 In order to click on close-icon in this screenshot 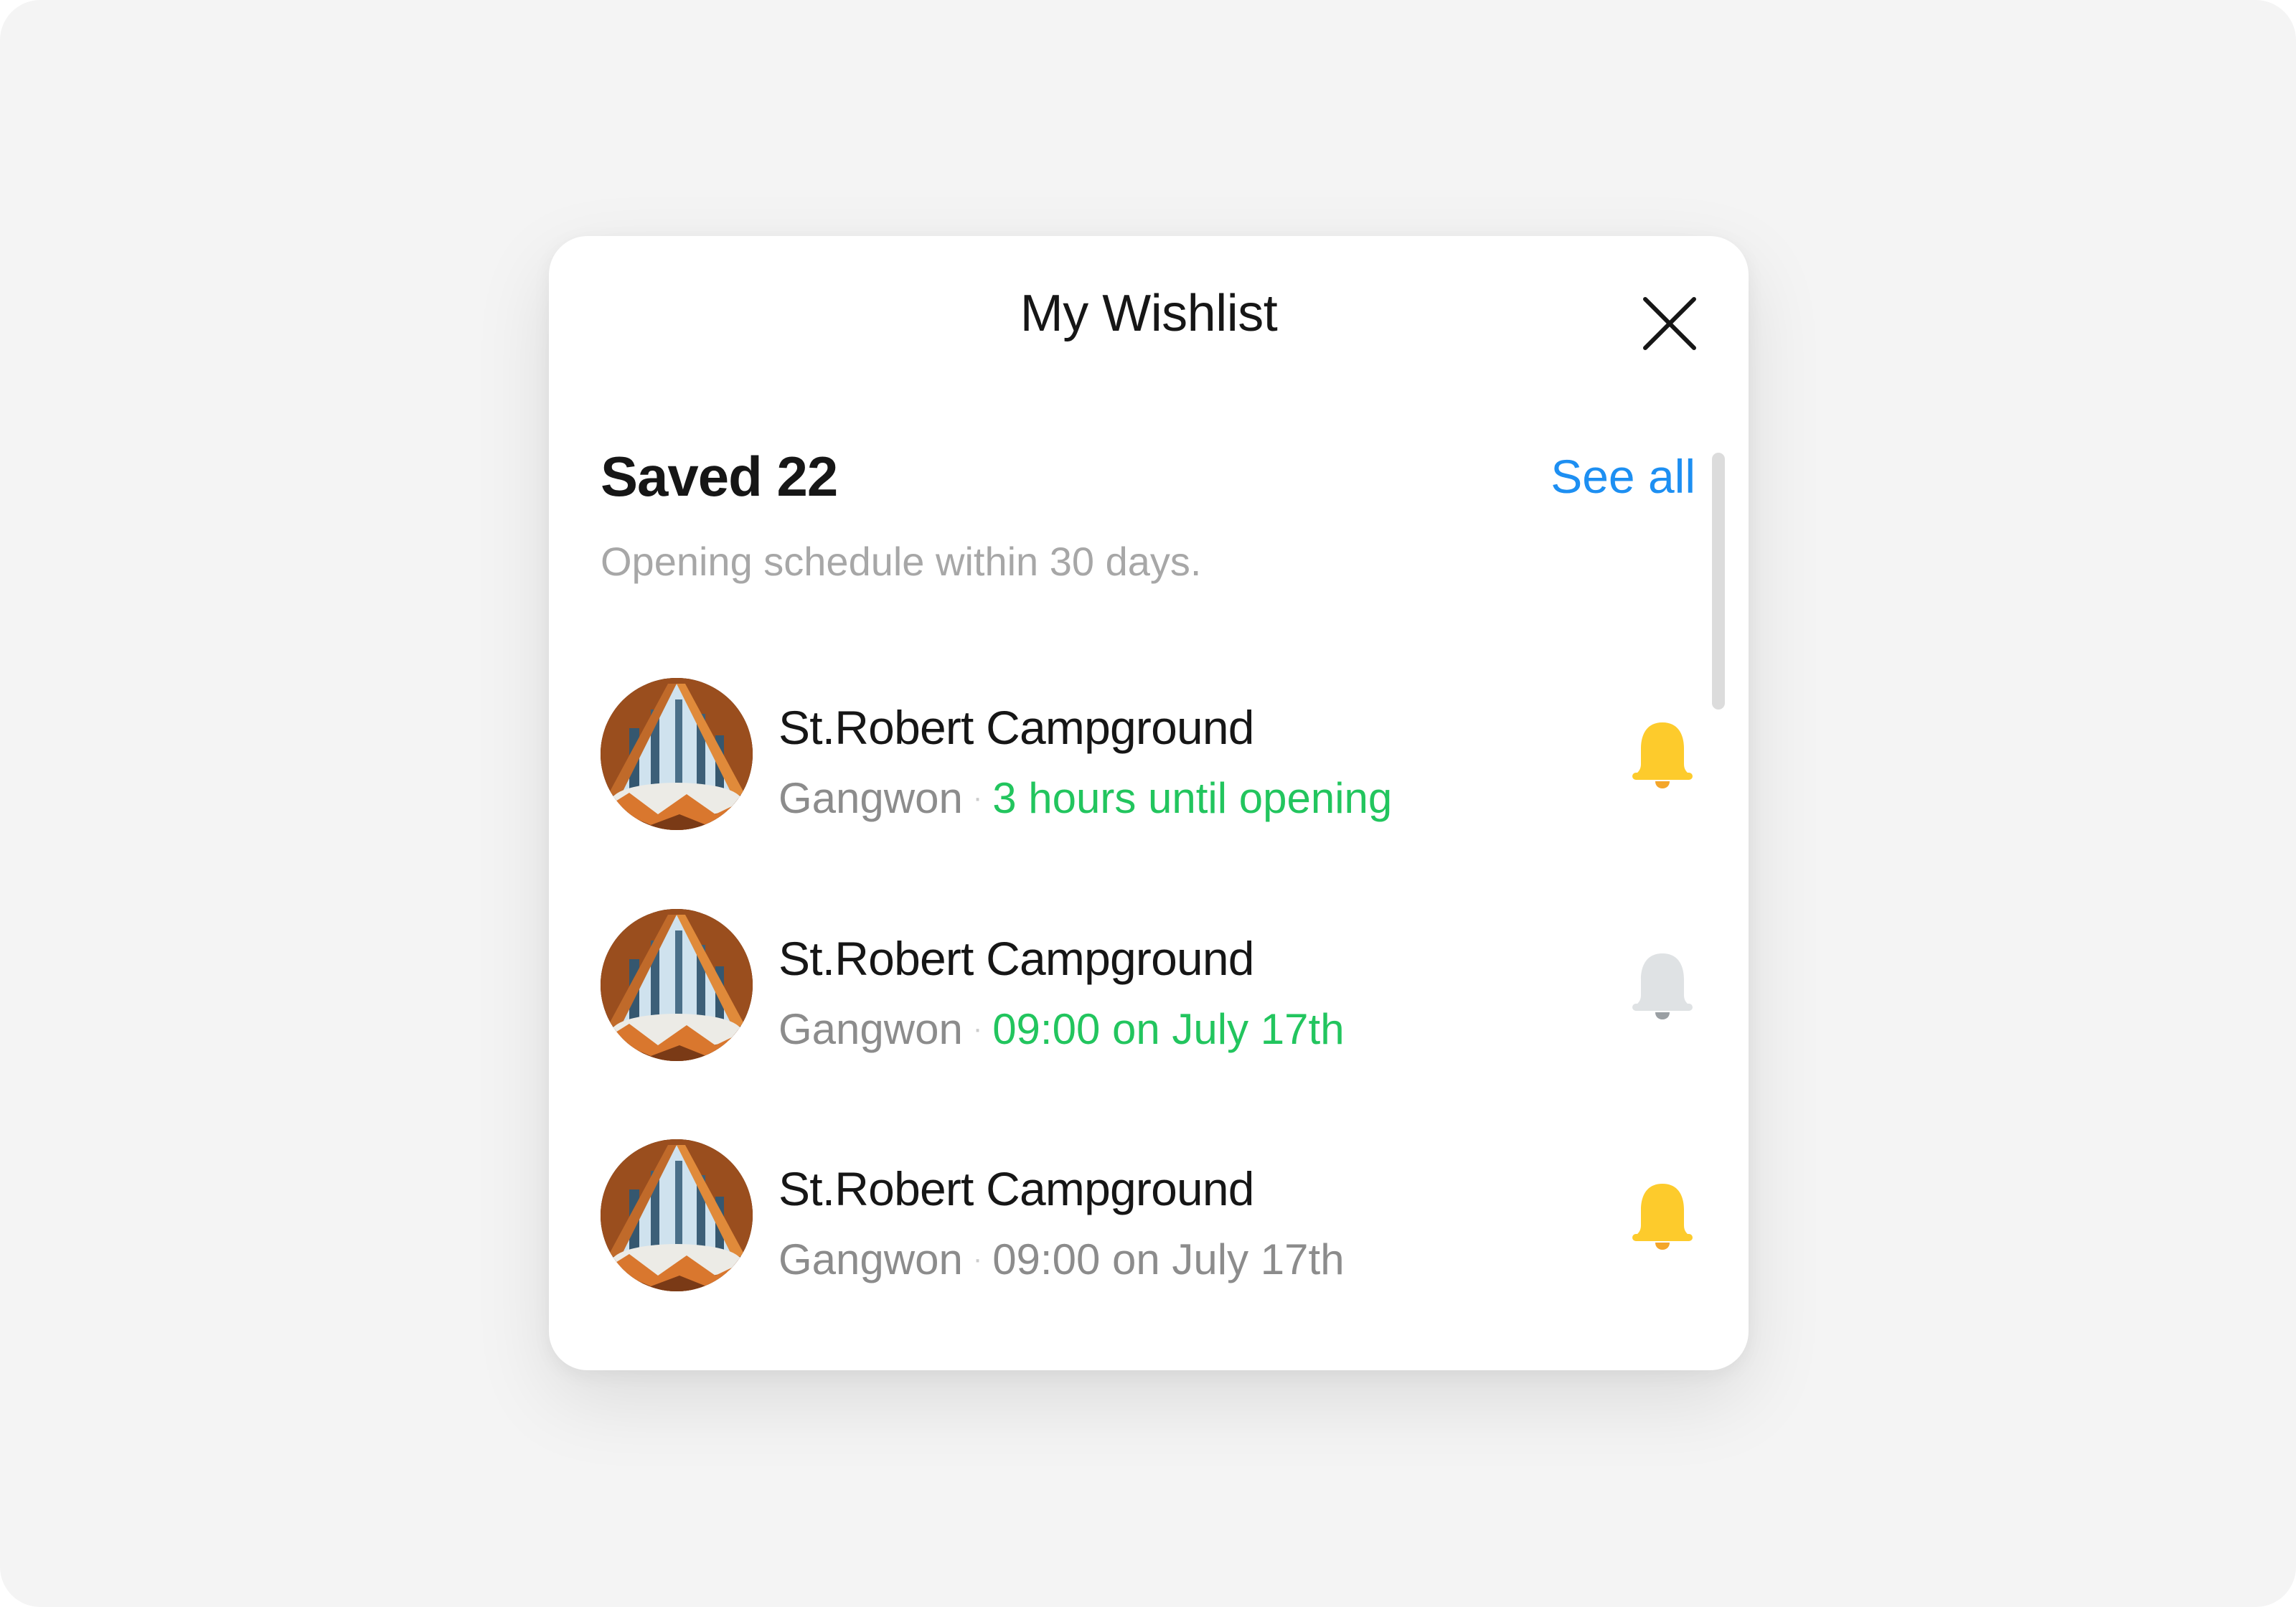, I will do `click(1670, 323)`.